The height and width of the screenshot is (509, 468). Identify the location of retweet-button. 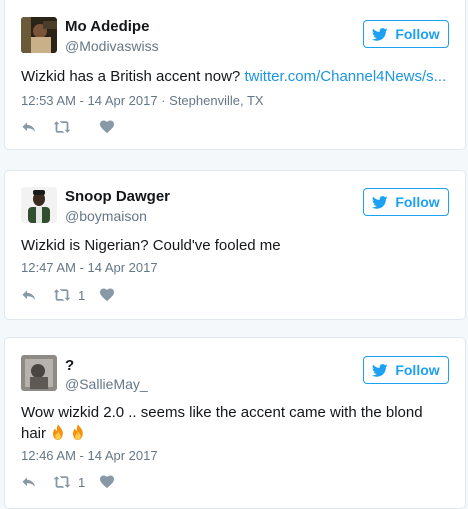
(76, 127).